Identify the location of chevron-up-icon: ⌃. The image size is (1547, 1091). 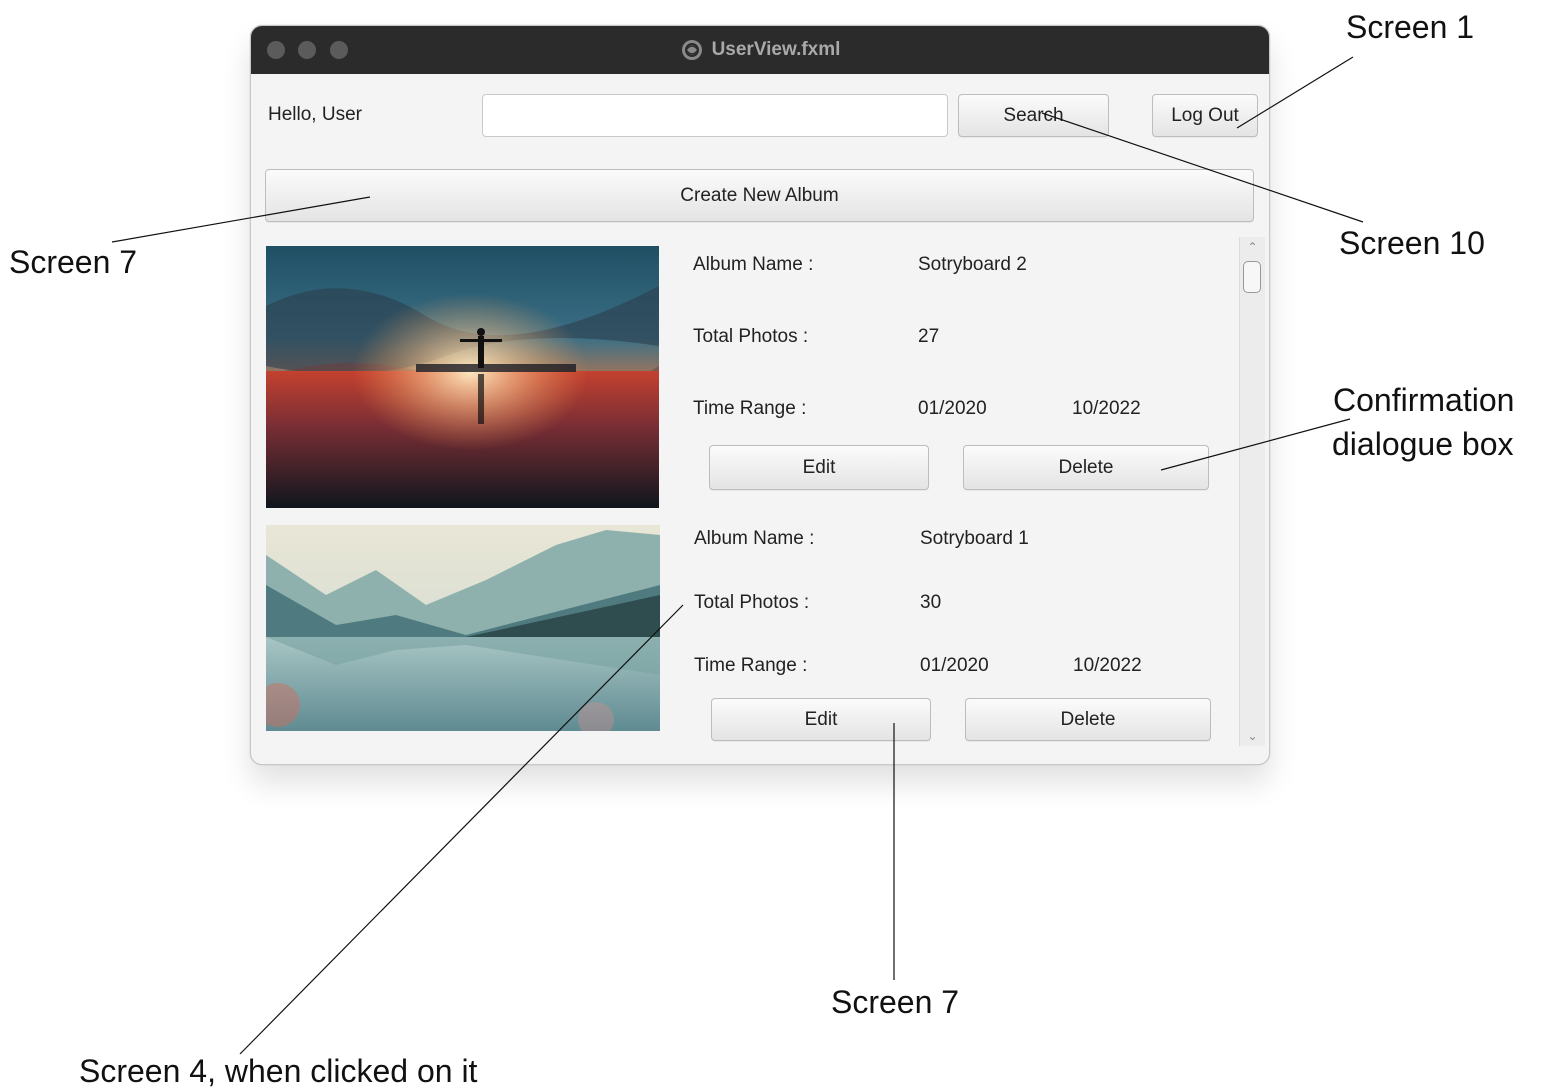
(1252, 247).